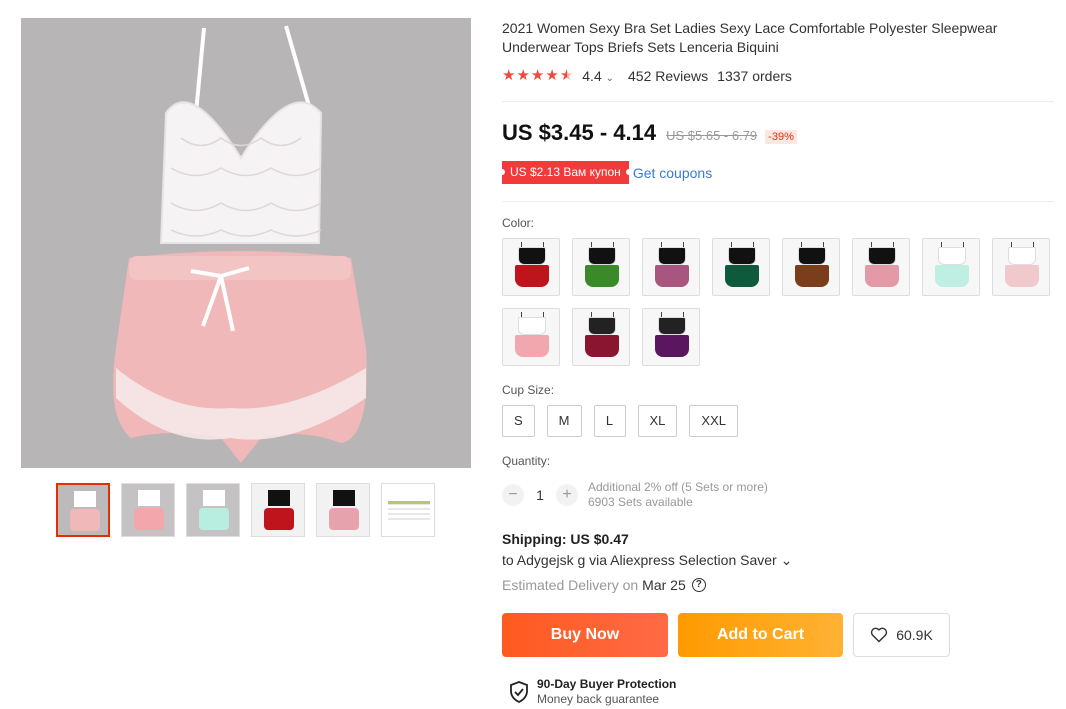  Describe the element at coordinates (782, 302) in the screenshot. I see `color-swatches` at that location.